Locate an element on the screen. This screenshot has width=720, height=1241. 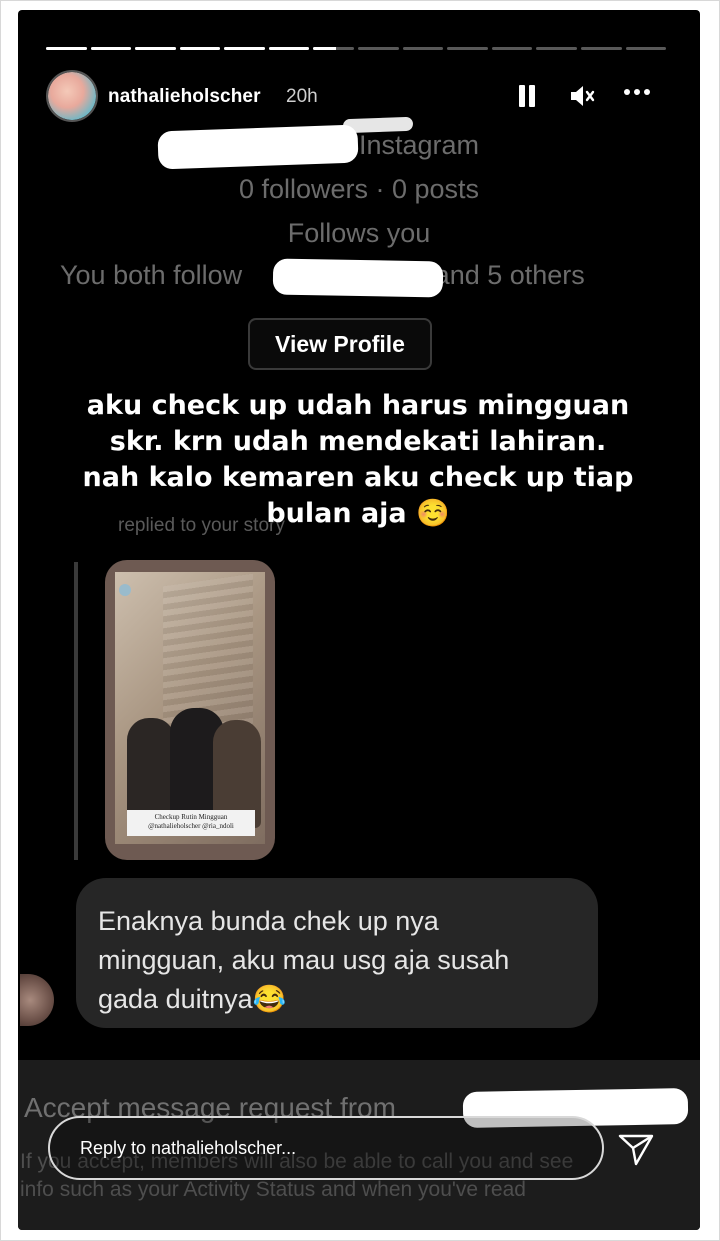
caption-line: bulan aja ☺️ is located at coordinates (358, 513).